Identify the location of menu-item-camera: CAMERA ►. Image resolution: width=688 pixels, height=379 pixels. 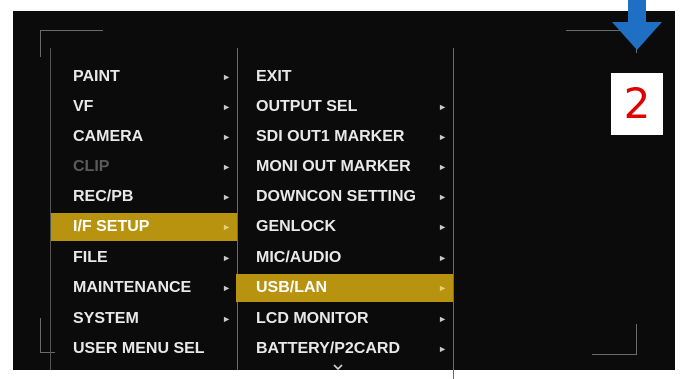
(144, 137).